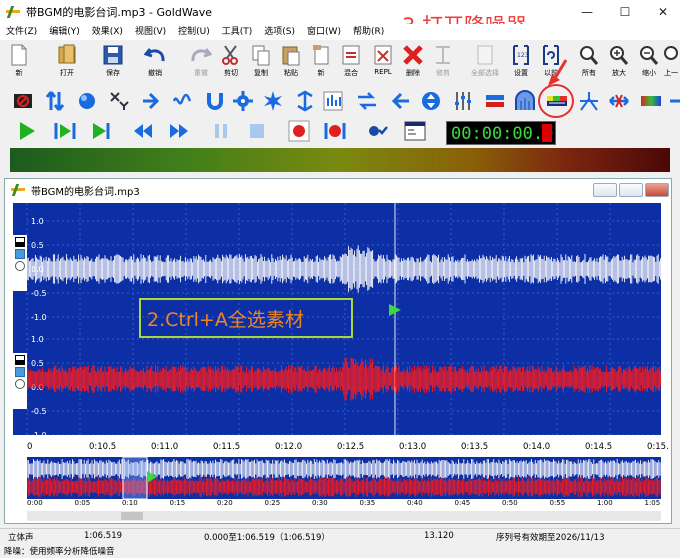 The width and height of the screenshot is (680, 558). What do you see at coordinates (231, 63) in the screenshot?
I see `cut-button: 剪切` at bounding box center [231, 63].